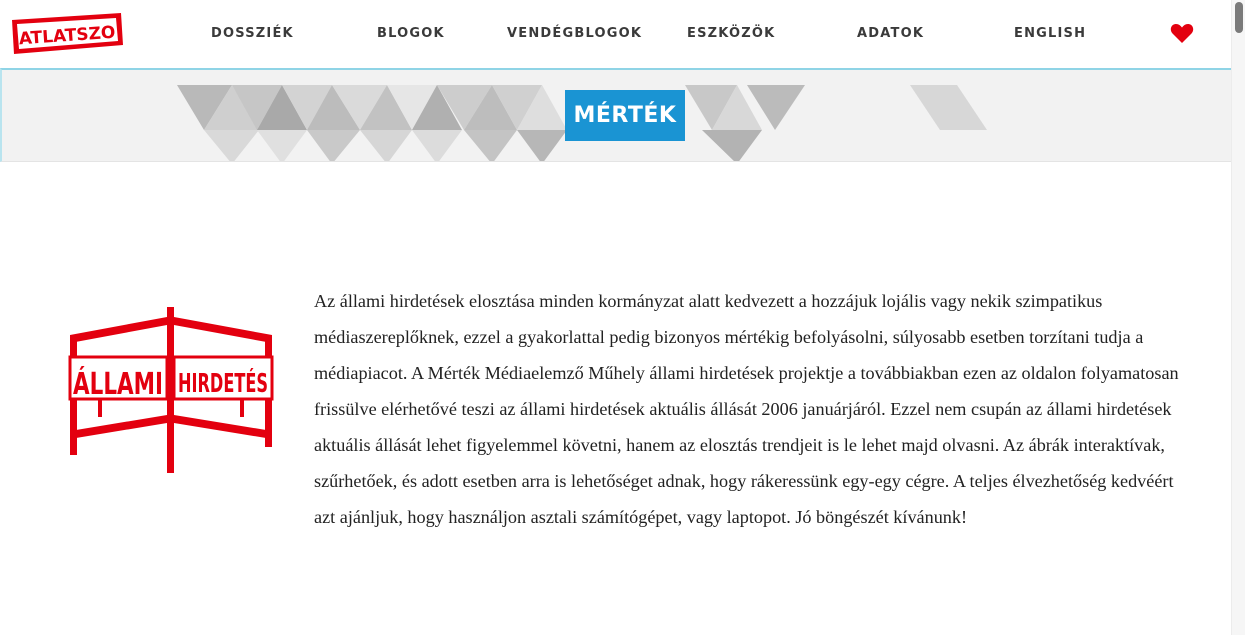  I want to click on emblem-right-text: HIRDETÉS, so click(223, 383).